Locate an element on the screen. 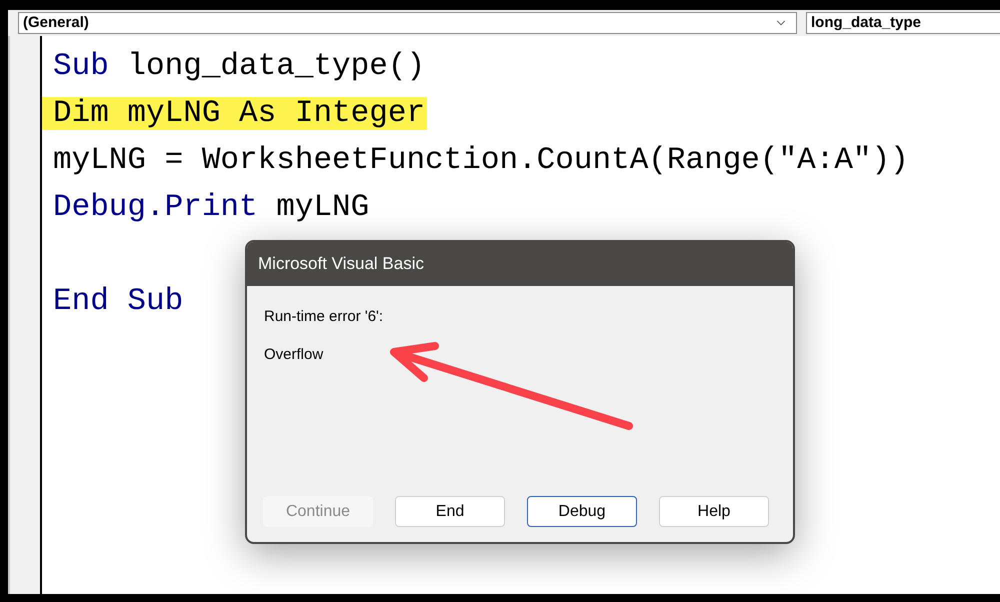 This screenshot has height=602, width=1000. error-message: Run-time error '6': is located at coordinates (324, 317).